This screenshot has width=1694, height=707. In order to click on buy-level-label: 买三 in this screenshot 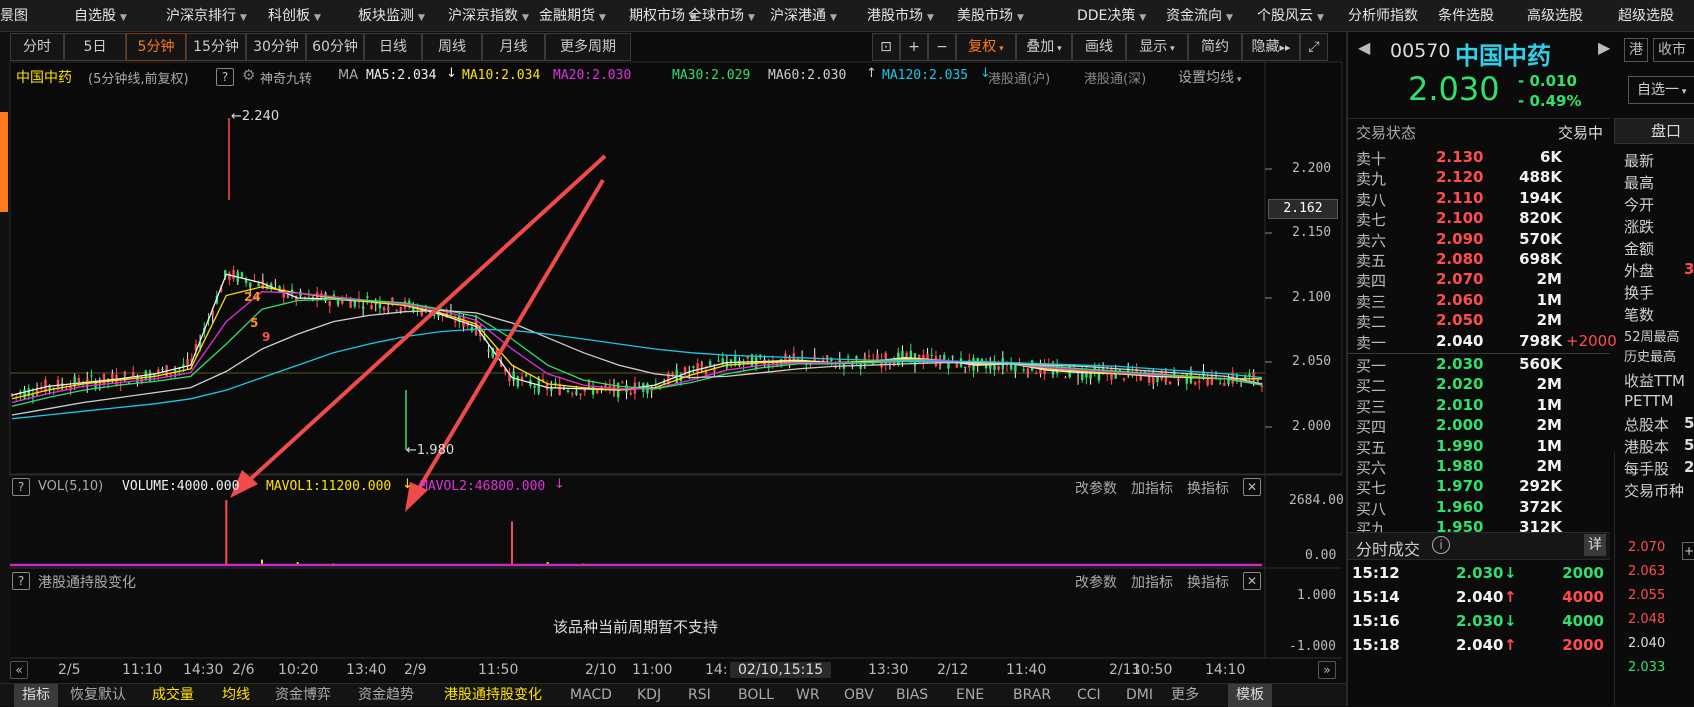, I will do `click(1371, 406)`.